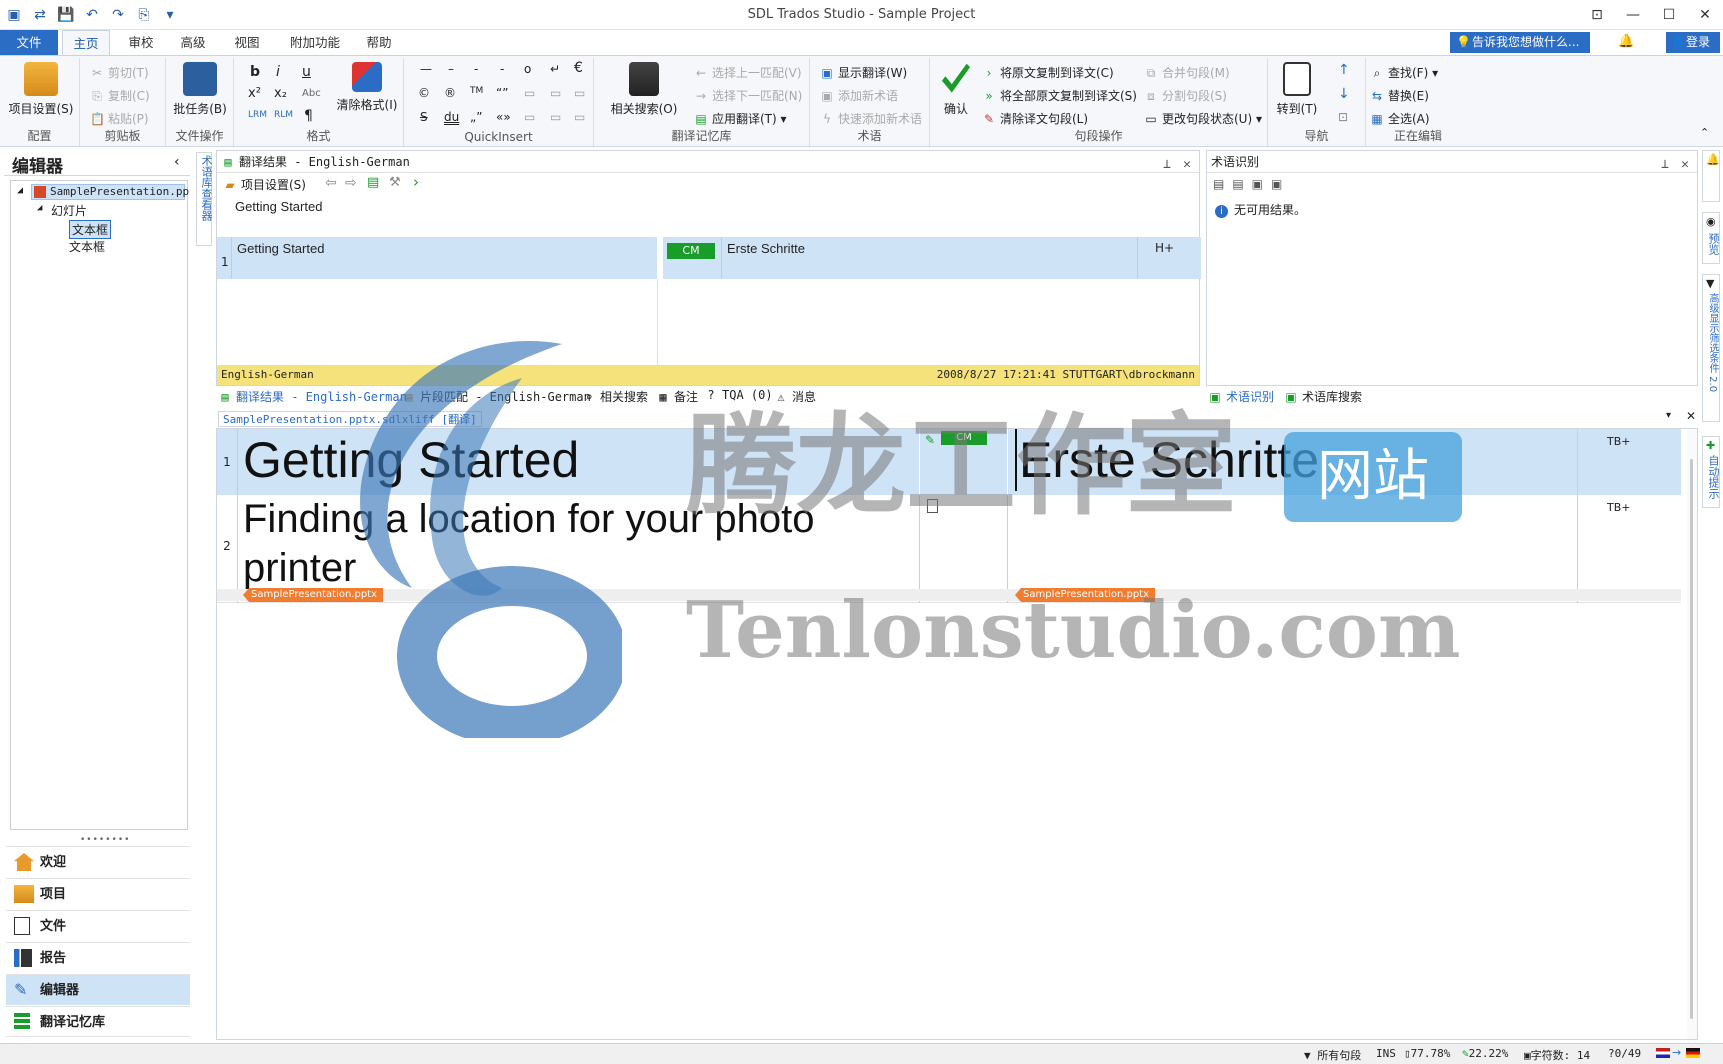 Image resolution: width=1723 pixels, height=1064 pixels. I want to click on superscript-button: x², so click(254, 93).